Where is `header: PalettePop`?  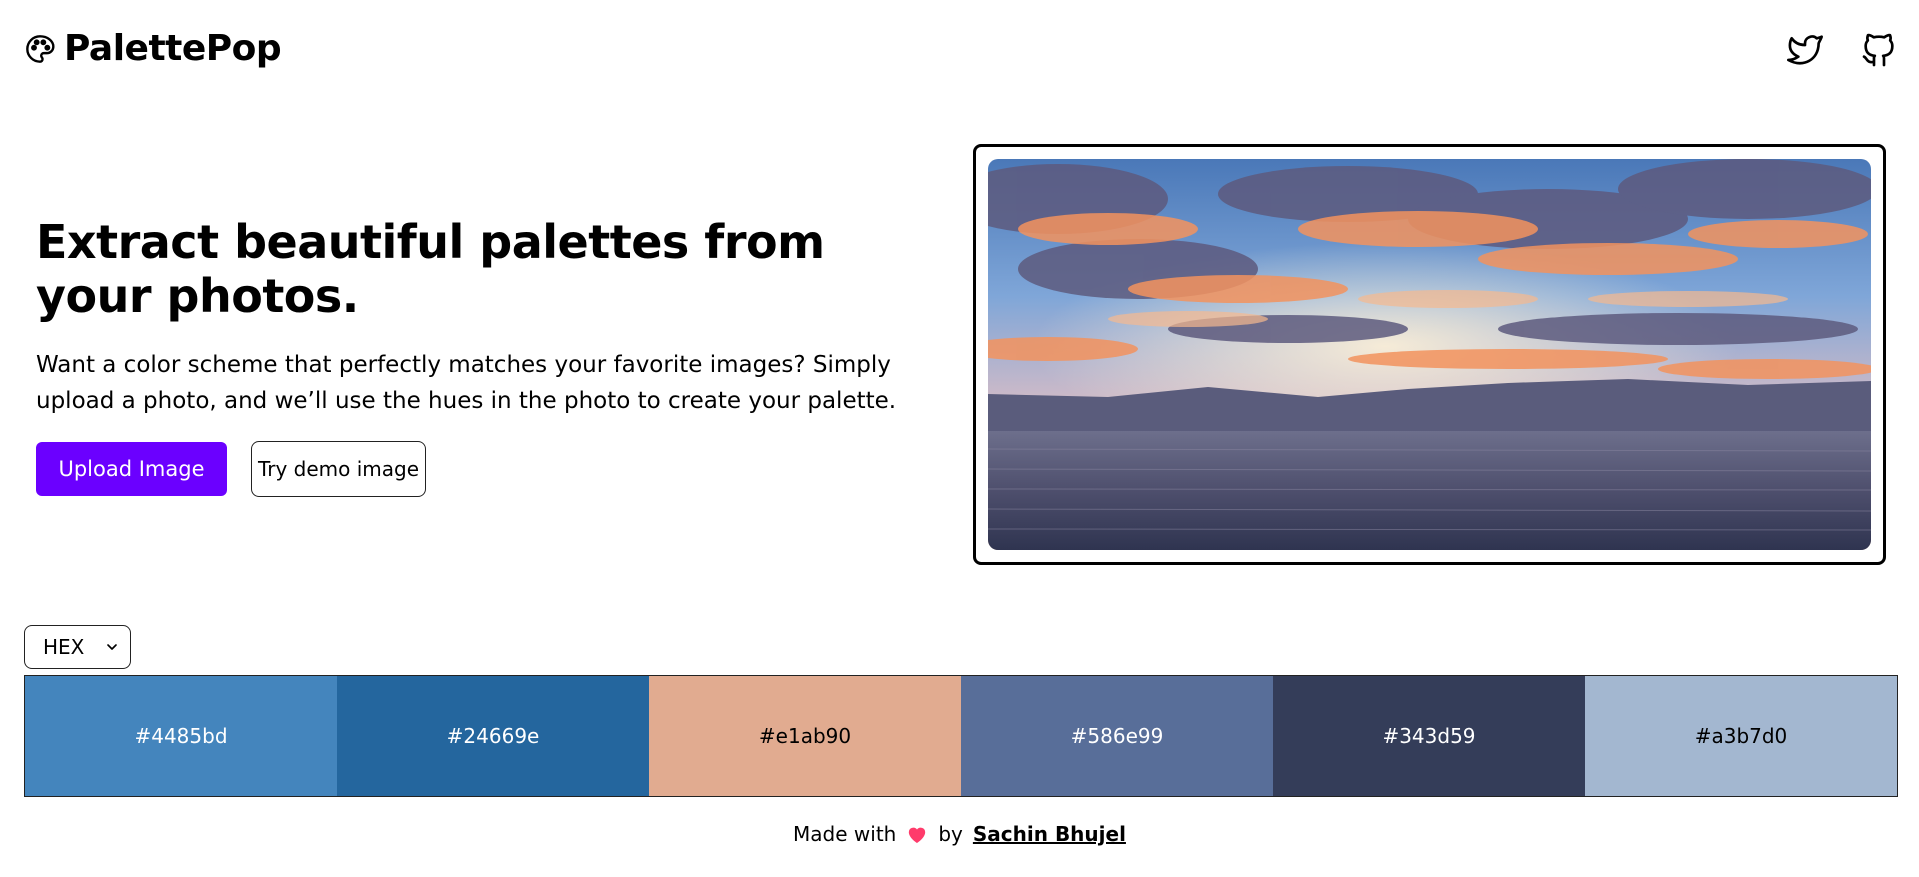 header: PalettePop is located at coordinates (959, 50).